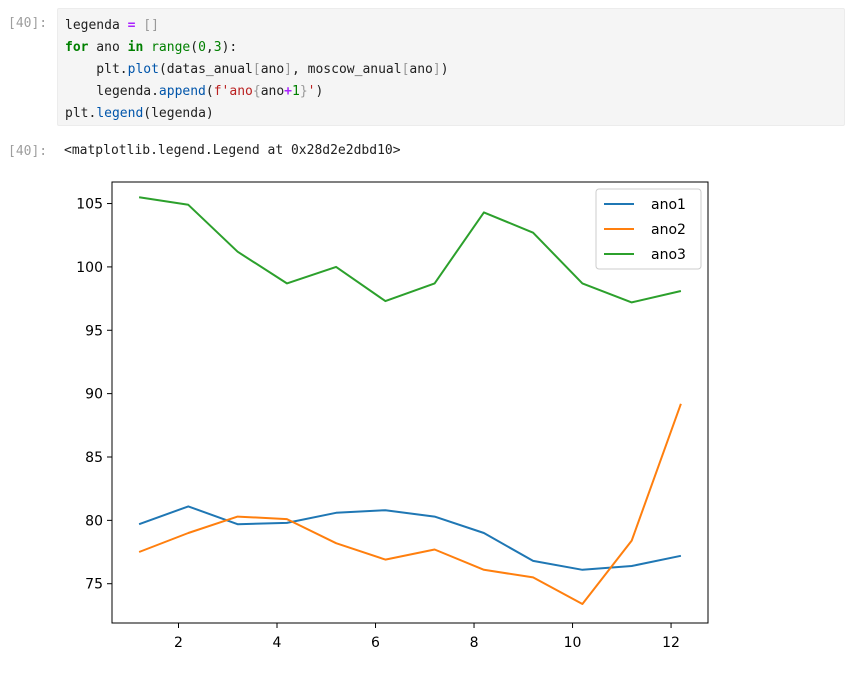  I want to click on y-tick-label: 95, so click(94, 331).